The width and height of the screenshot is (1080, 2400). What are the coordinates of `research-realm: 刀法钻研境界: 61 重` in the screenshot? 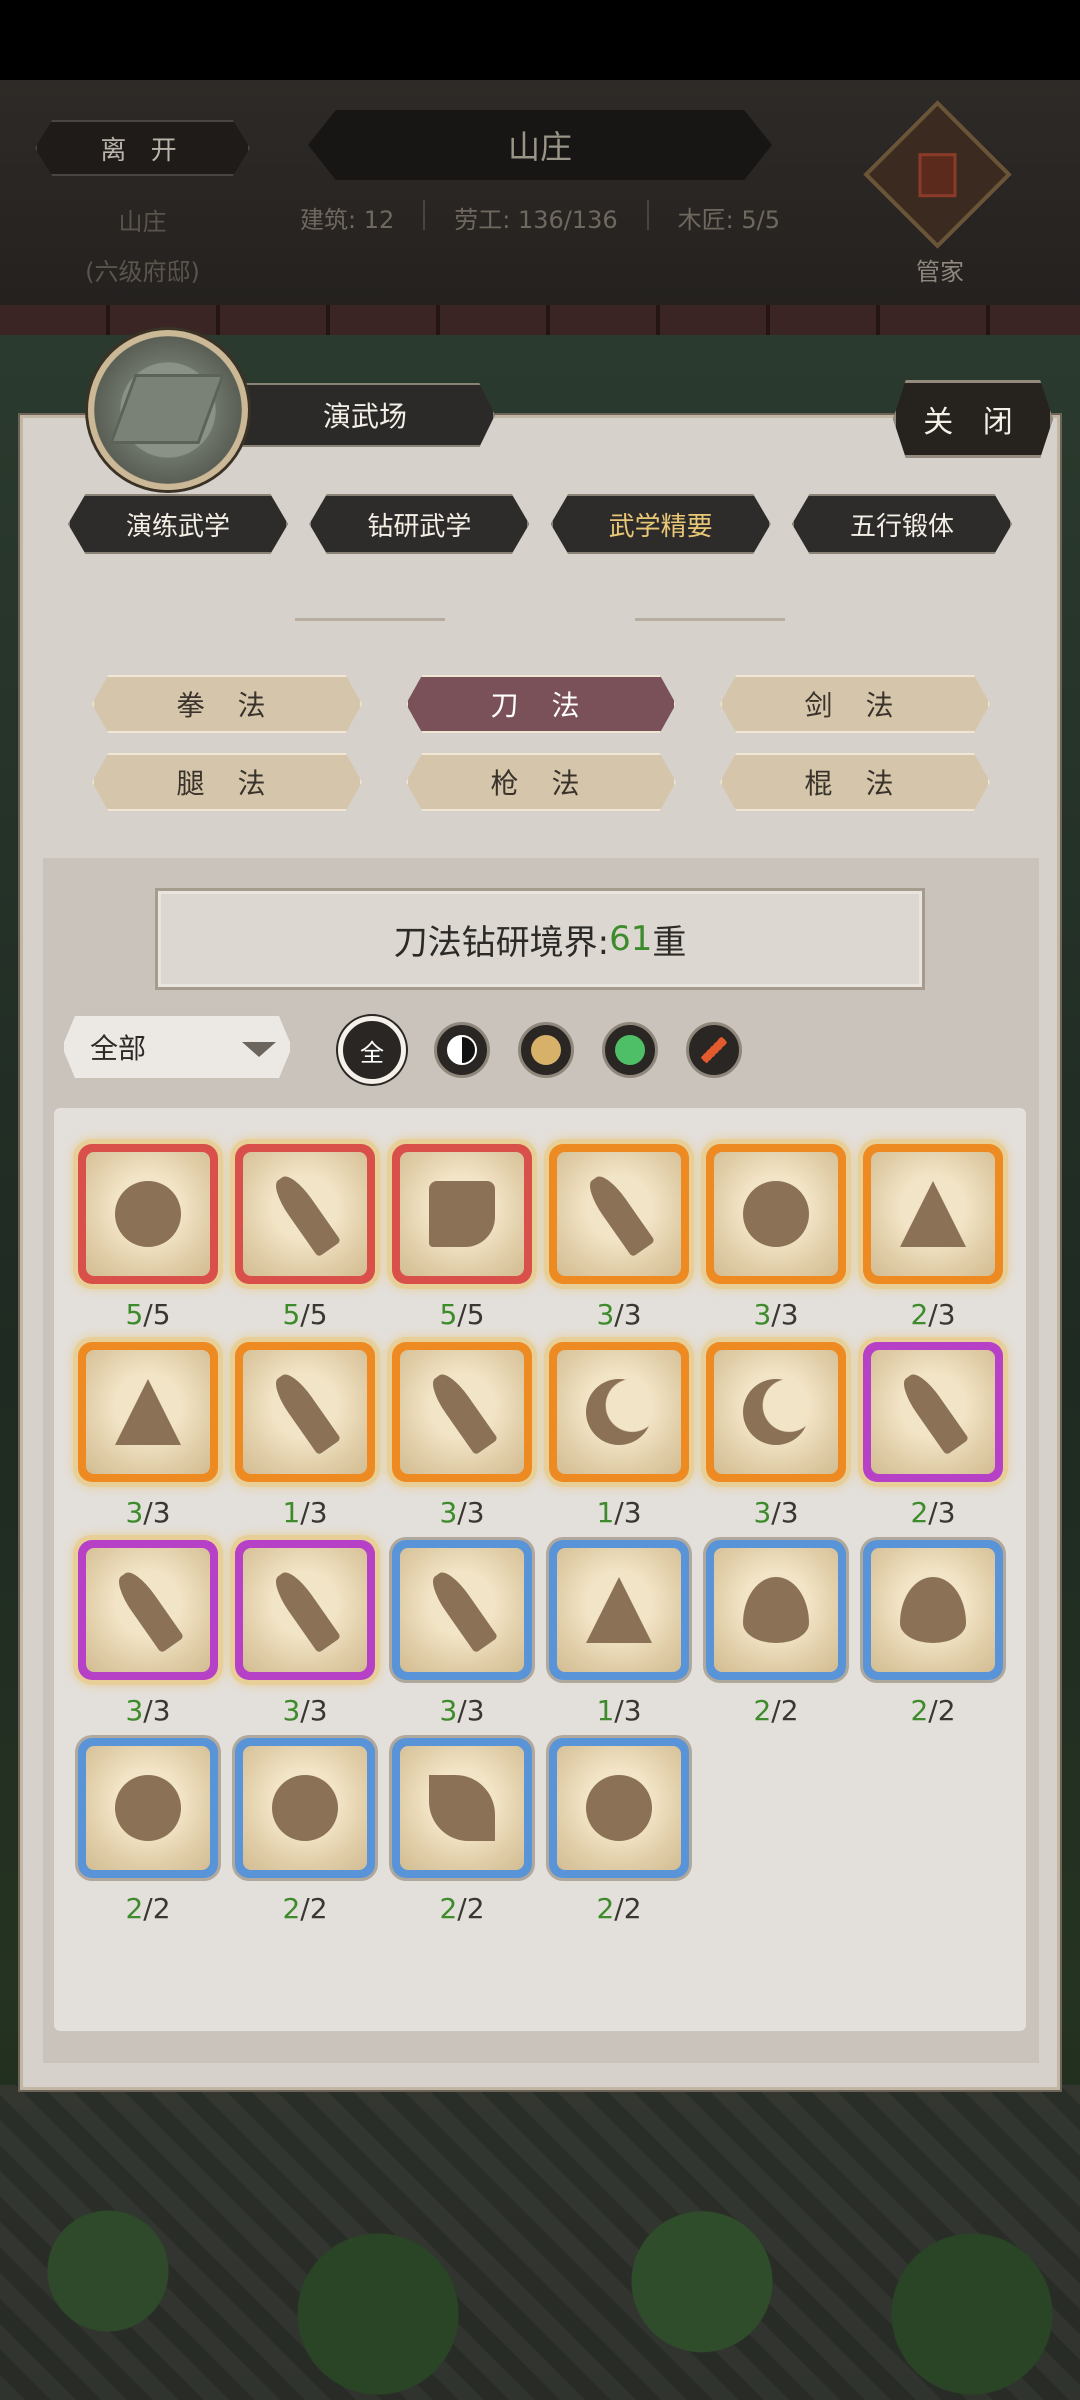 It's located at (540, 939).